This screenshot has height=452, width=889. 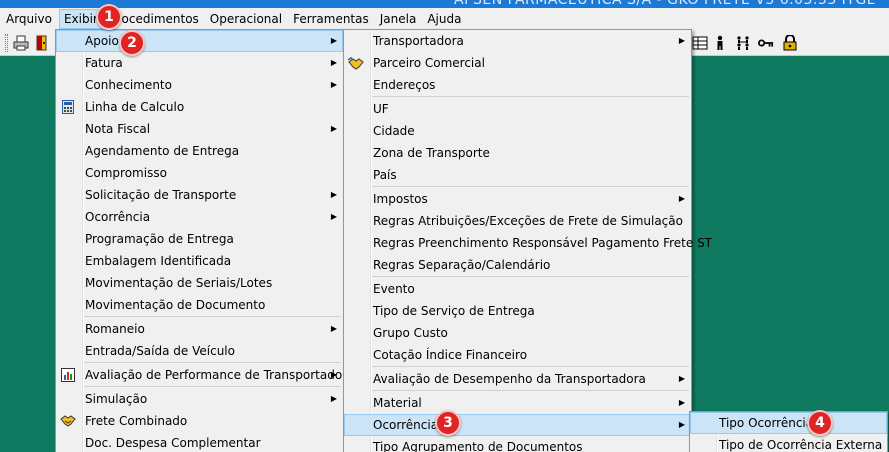 What do you see at coordinates (199, 261) in the screenshot?
I see `menu-item-embalagem-identificada: Embalagem Identificada` at bounding box center [199, 261].